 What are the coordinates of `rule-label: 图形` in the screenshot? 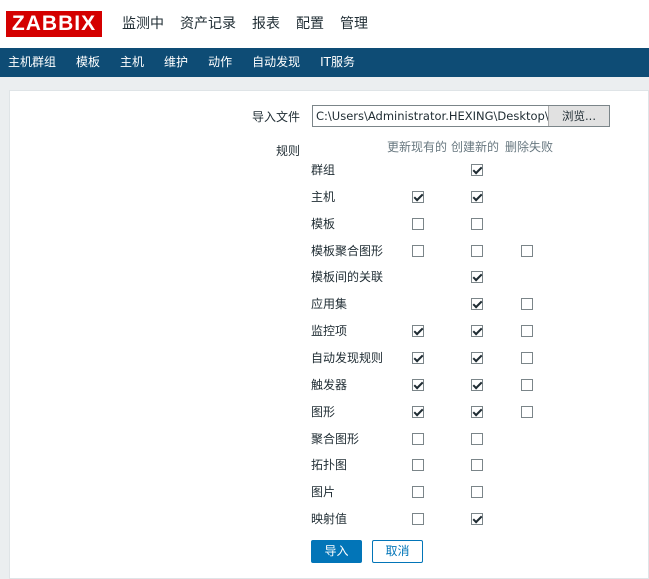 It's located at (323, 411).